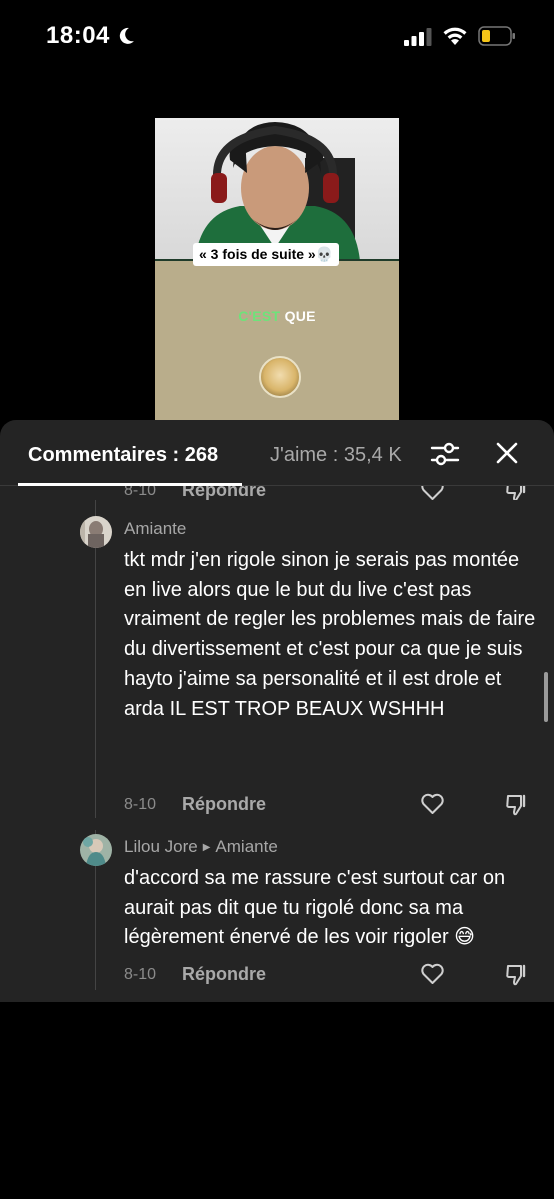  Describe the element at coordinates (155, 529) in the screenshot. I see `comment-username: Amiante` at that location.